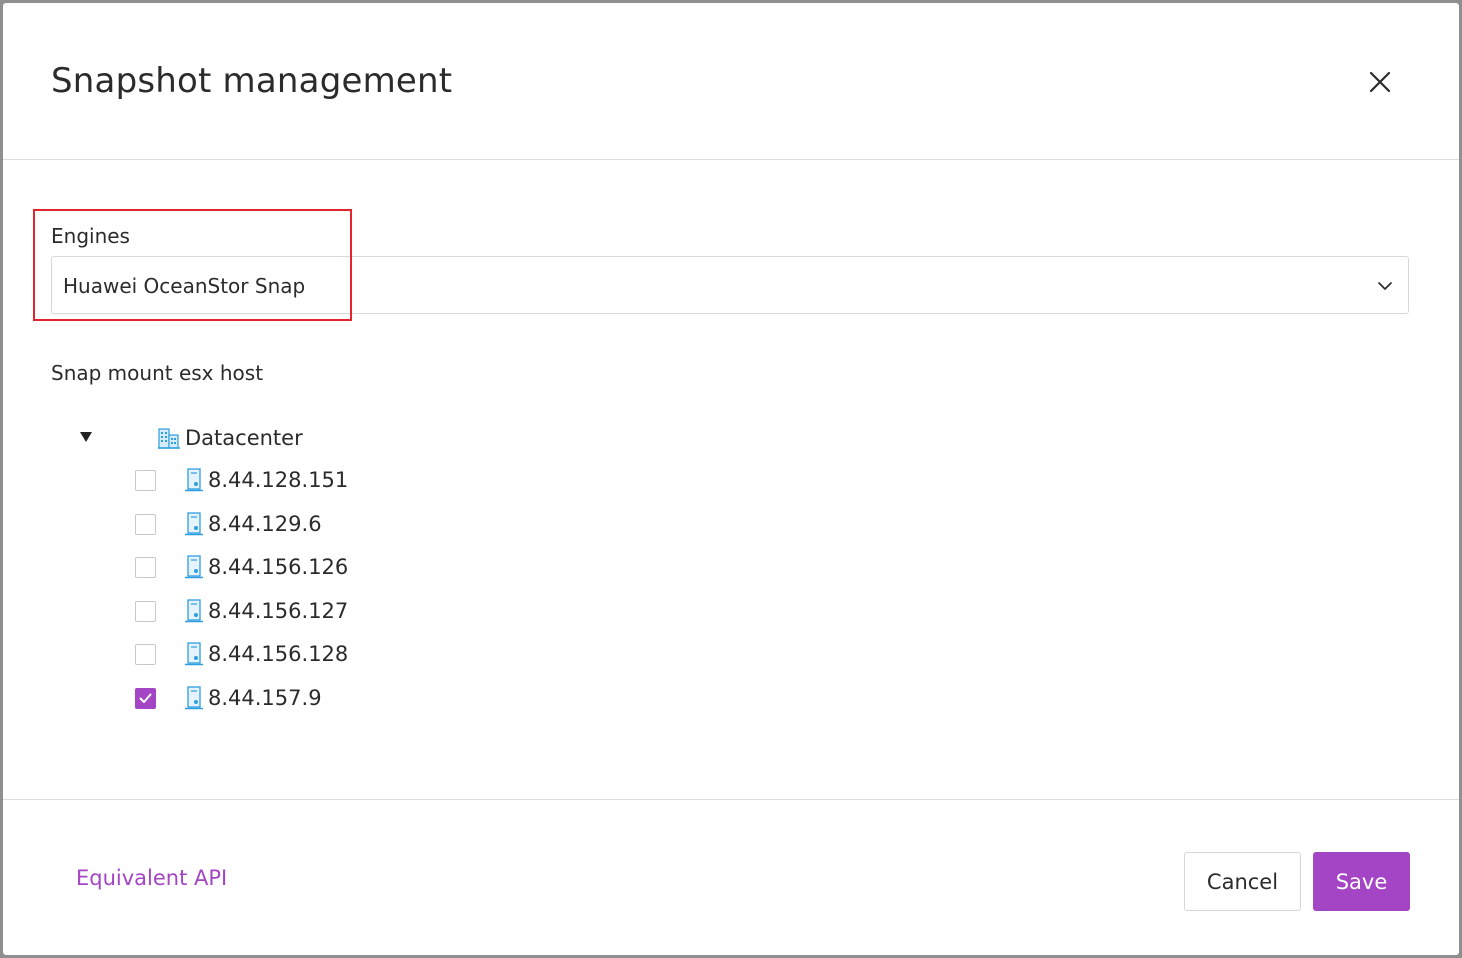  What do you see at coordinates (252, 81) in the screenshot?
I see `dialog-title: Snapshot management` at bounding box center [252, 81].